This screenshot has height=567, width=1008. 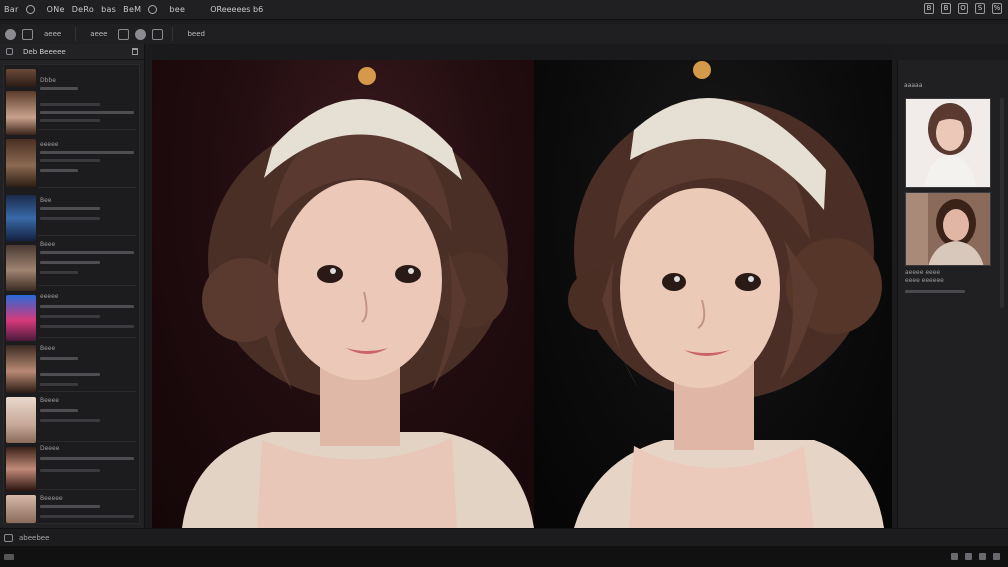 I want to click on app-logo-icon, so click(x=30, y=9).